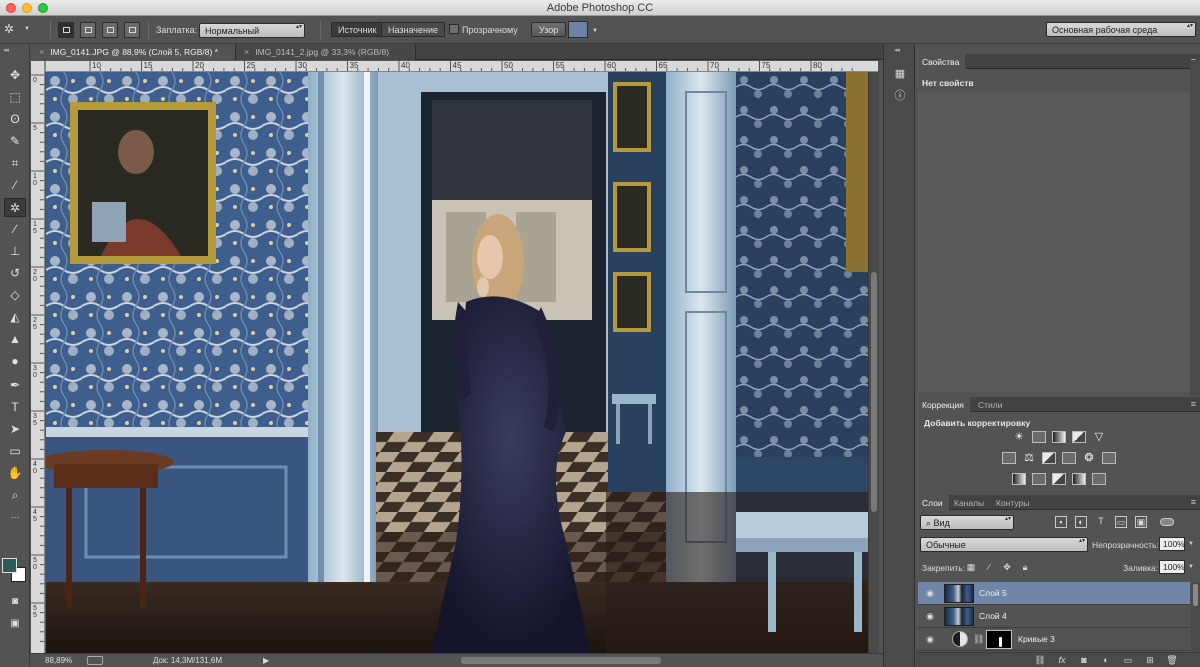 The width and height of the screenshot is (1200, 667). Describe the element at coordinates (1195, 227) in the screenshot. I see `properties-scrollbar` at that location.